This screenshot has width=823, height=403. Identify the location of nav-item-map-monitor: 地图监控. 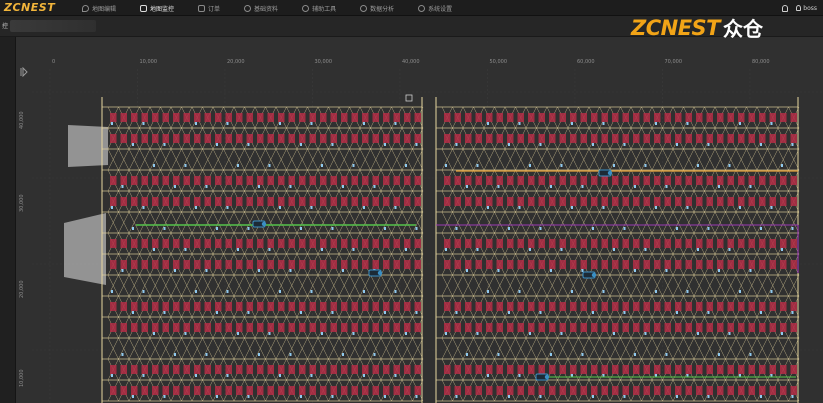
(157, 8).